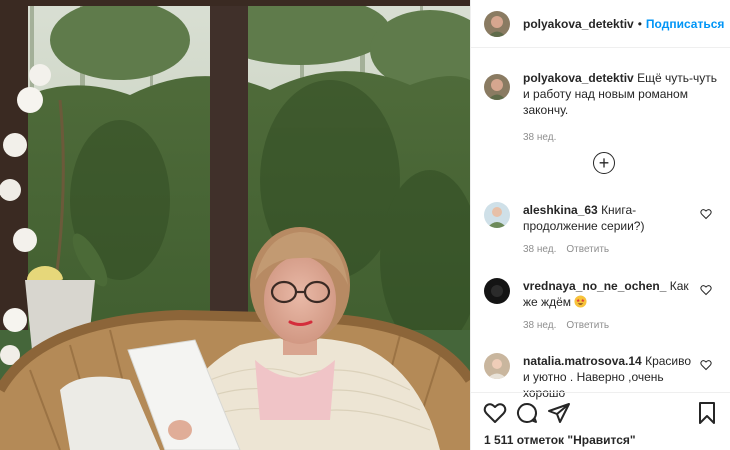  Describe the element at coordinates (527, 413) in the screenshot. I see `comment-icon` at that location.